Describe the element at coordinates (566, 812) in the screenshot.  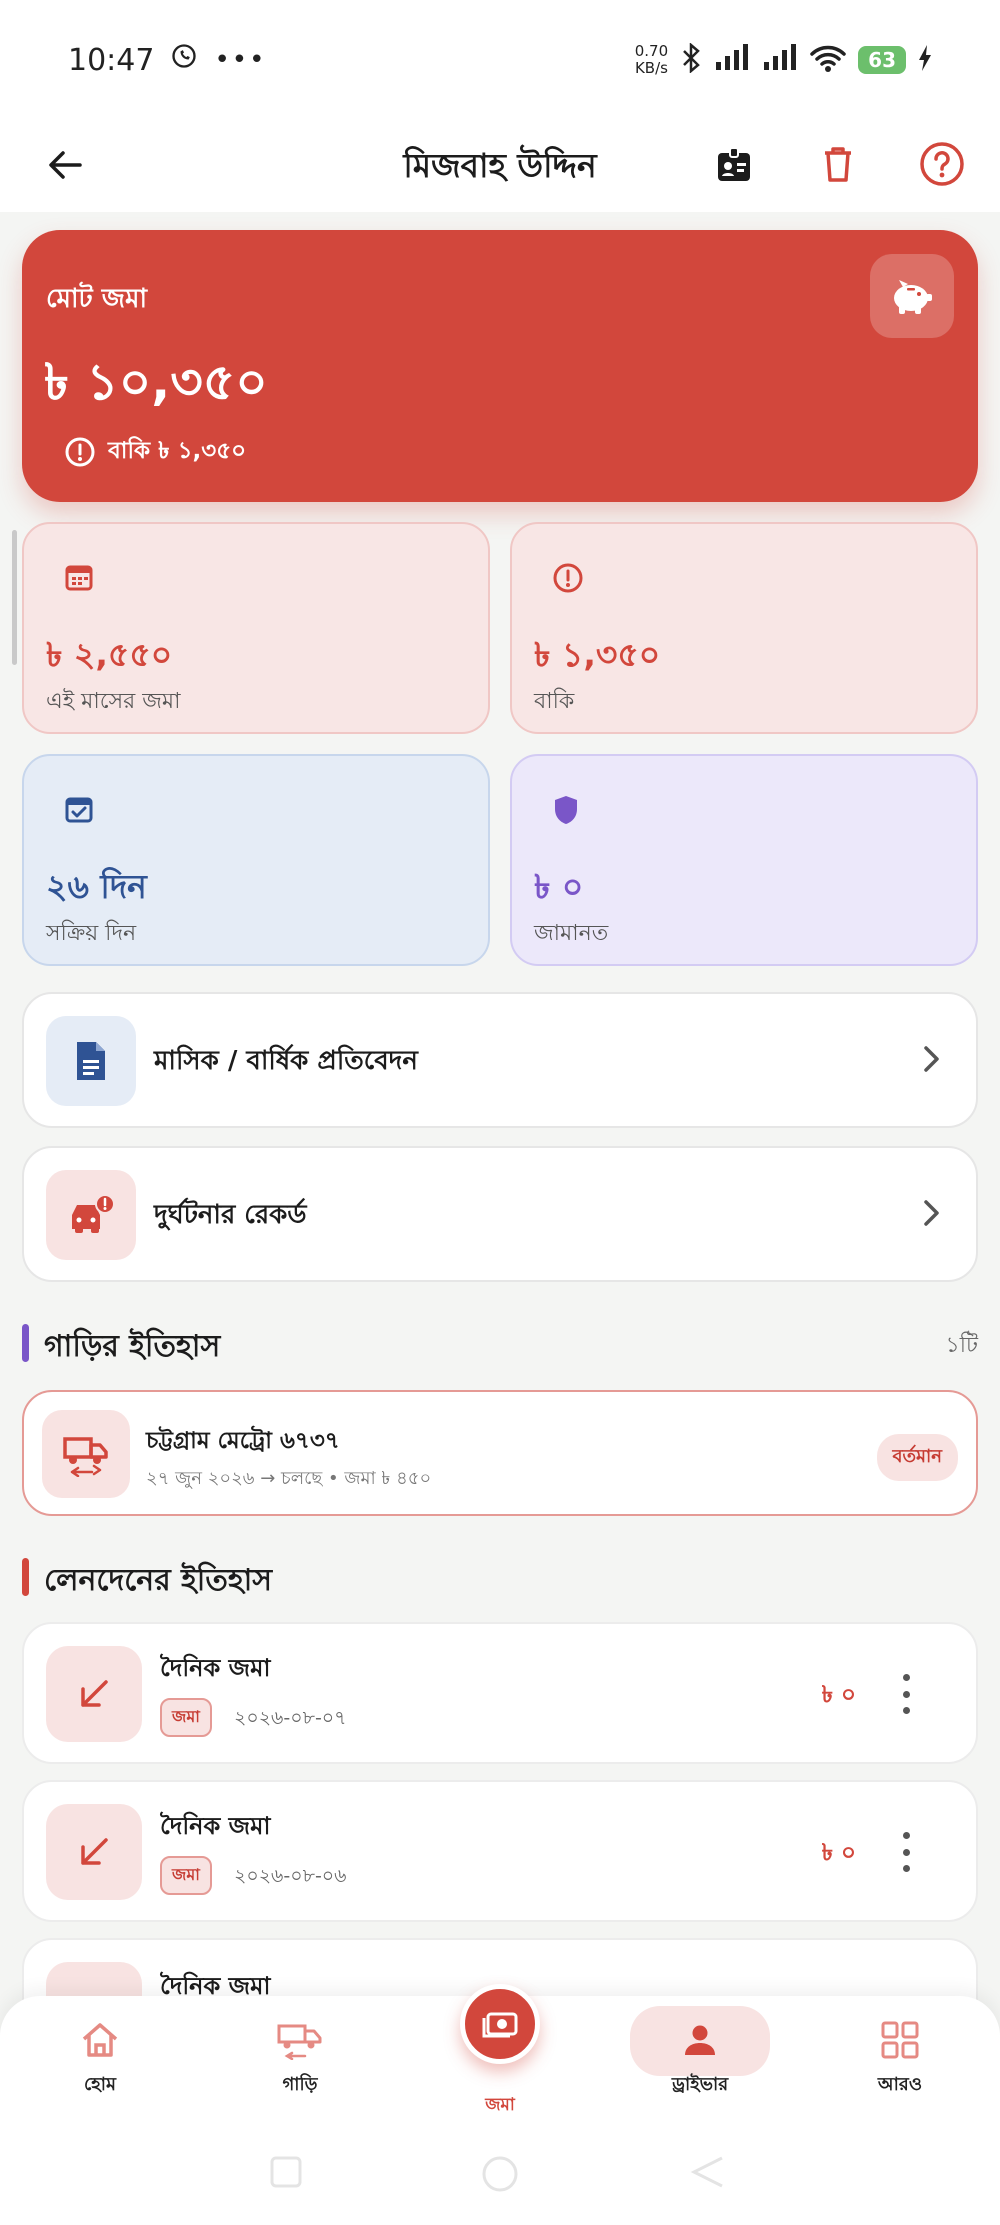
I see `shield-icon` at that location.